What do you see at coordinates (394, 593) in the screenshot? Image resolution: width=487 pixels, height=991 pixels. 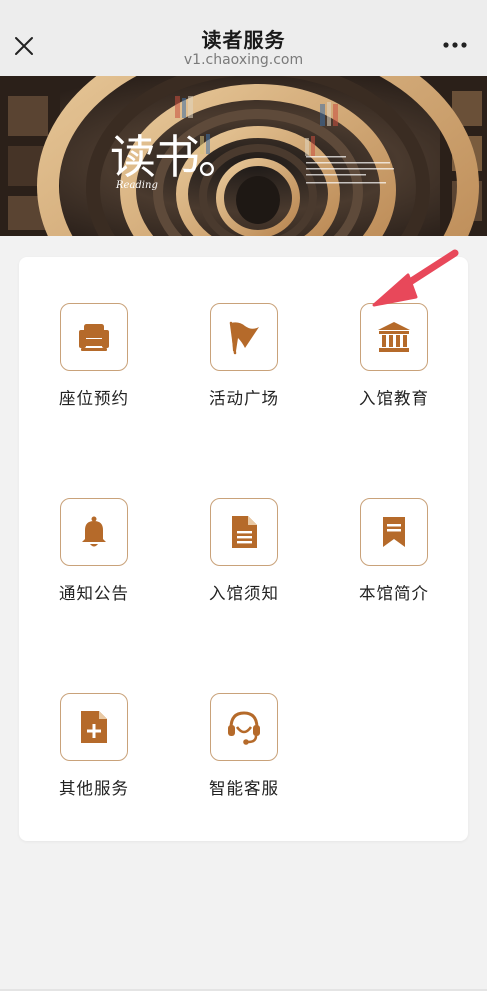 I see `service-label: 本馆简介` at bounding box center [394, 593].